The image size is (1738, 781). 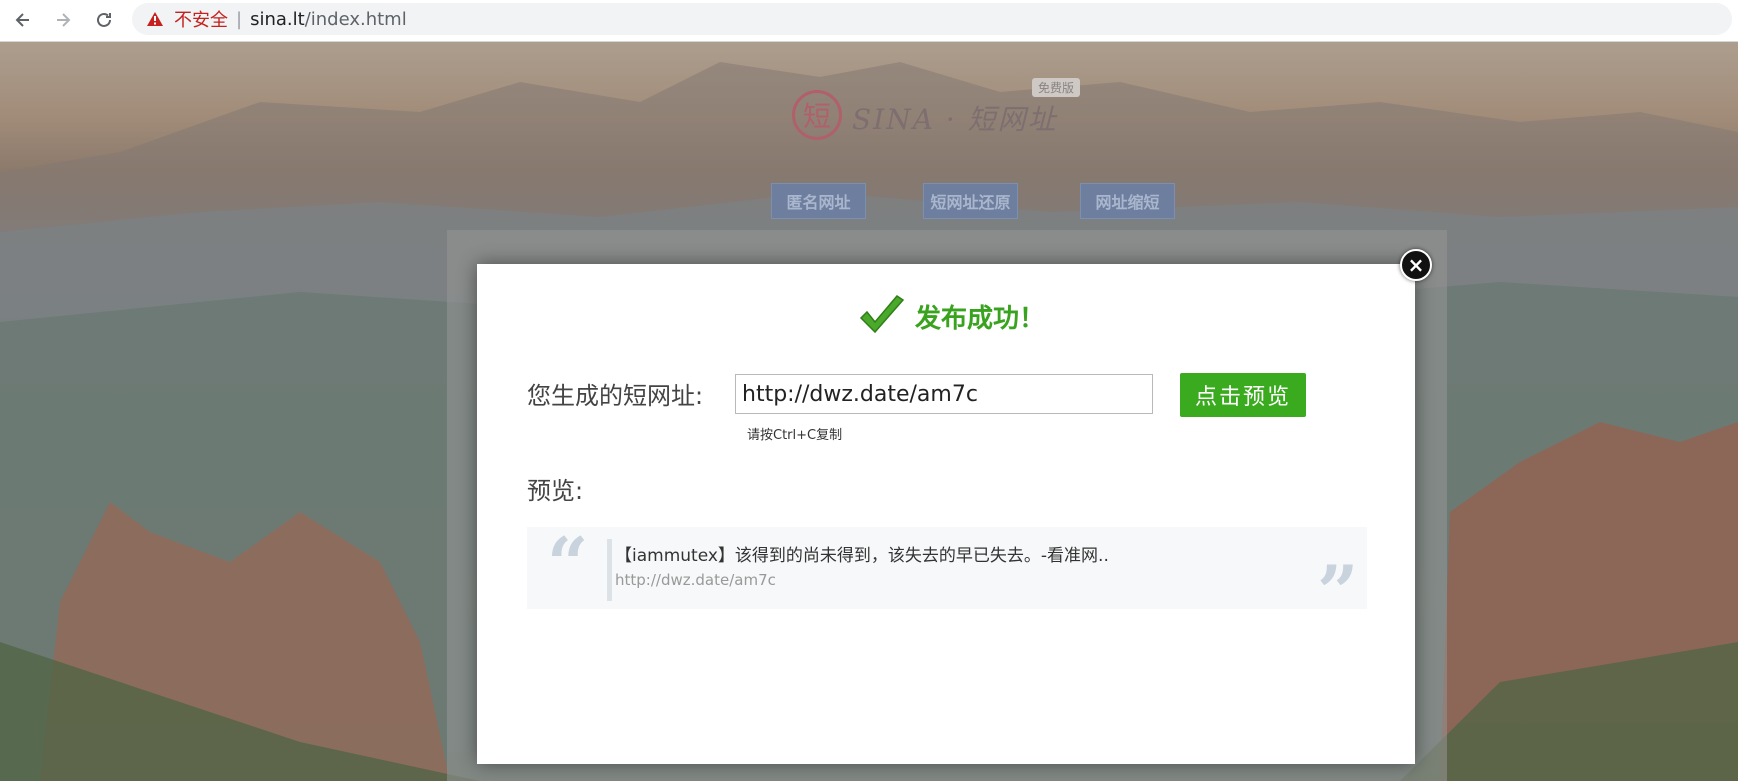 I want to click on quote-close-icon: ”, so click(x=1338, y=591).